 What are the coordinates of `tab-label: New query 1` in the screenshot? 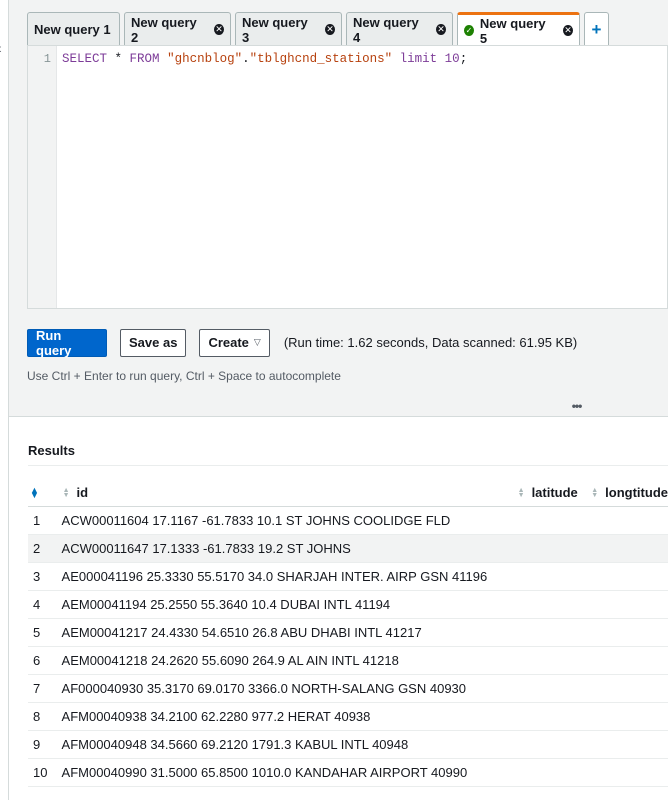 It's located at (72, 29).